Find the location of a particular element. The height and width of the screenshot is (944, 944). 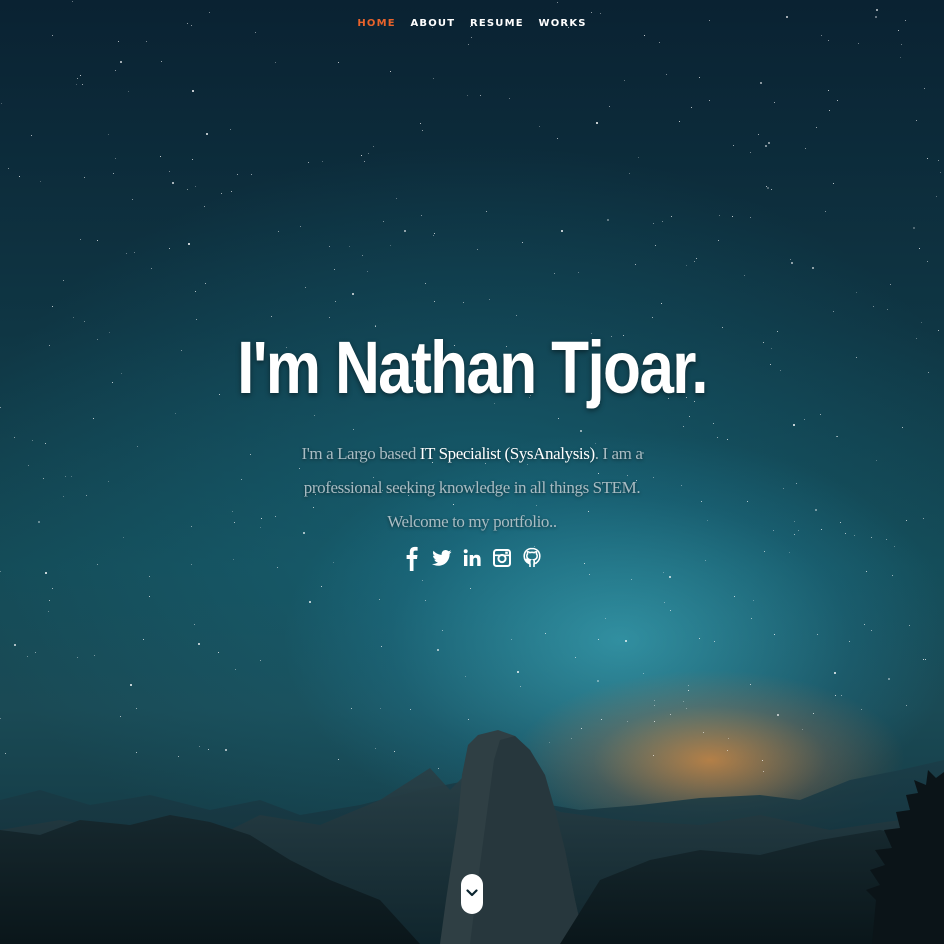

nav-about: ABOUT is located at coordinates (432, 23).